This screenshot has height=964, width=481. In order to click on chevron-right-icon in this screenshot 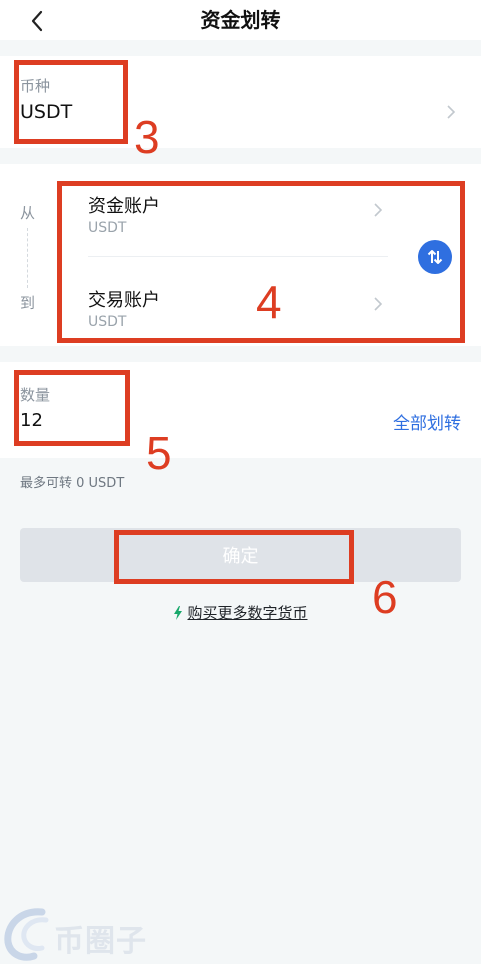, I will do `click(451, 112)`.